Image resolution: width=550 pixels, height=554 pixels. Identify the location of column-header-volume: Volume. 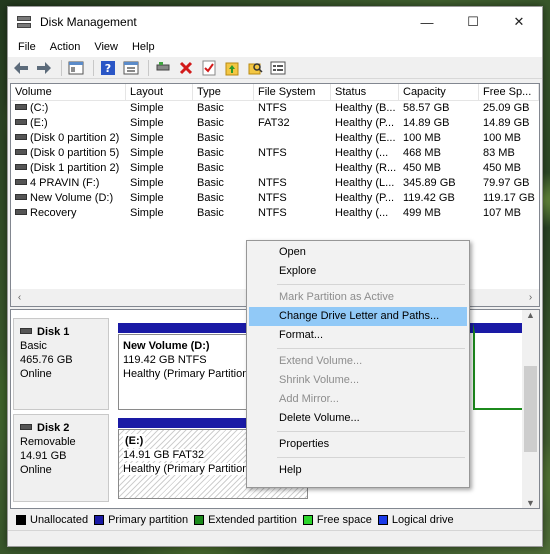
(68, 92).